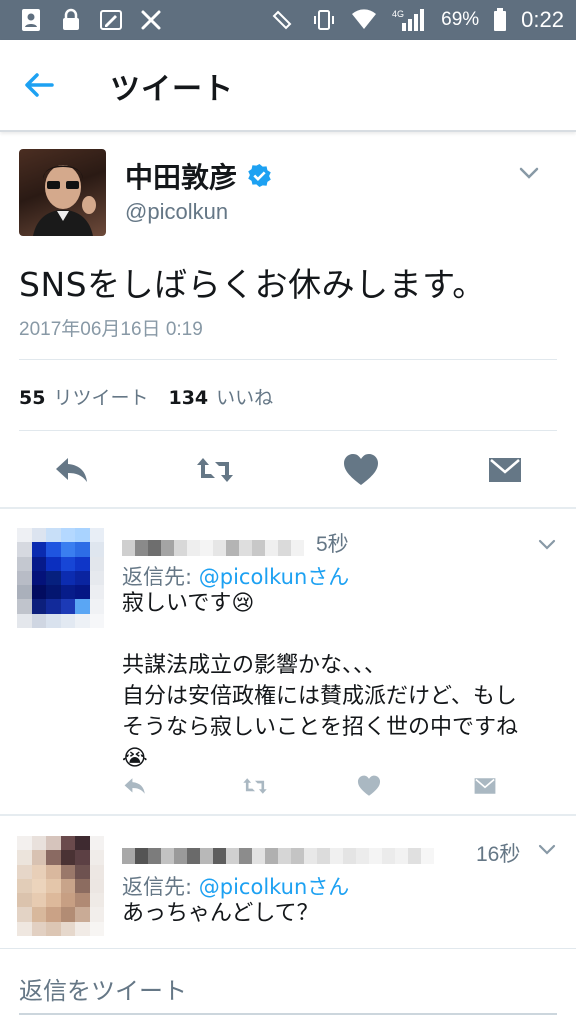  Describe the element at coordinates (500, 20) in the screenshot. I see `battery-icon` at that location.